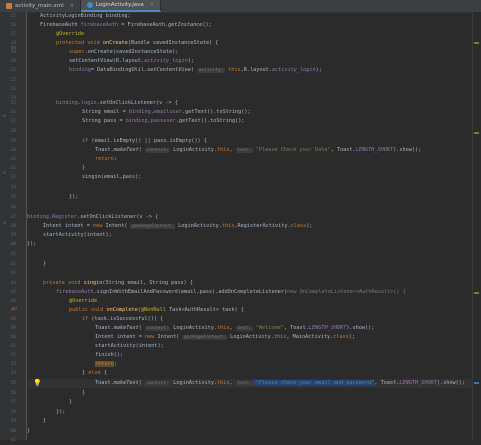 The width and height of the screenshot is (481, 445). What do you see at coordinates (15, 309) in the screenshot?
I see `implements-icon: o↑` at bounding box center [15, 309].